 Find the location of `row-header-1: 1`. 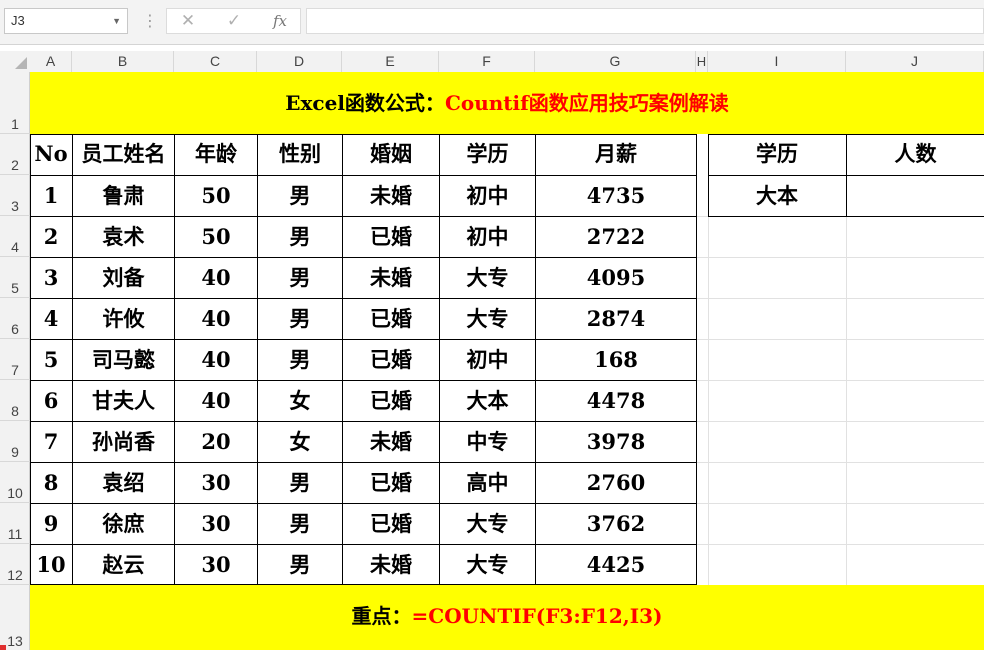

row-header-1: 1 is located at coordinates (15, 103).